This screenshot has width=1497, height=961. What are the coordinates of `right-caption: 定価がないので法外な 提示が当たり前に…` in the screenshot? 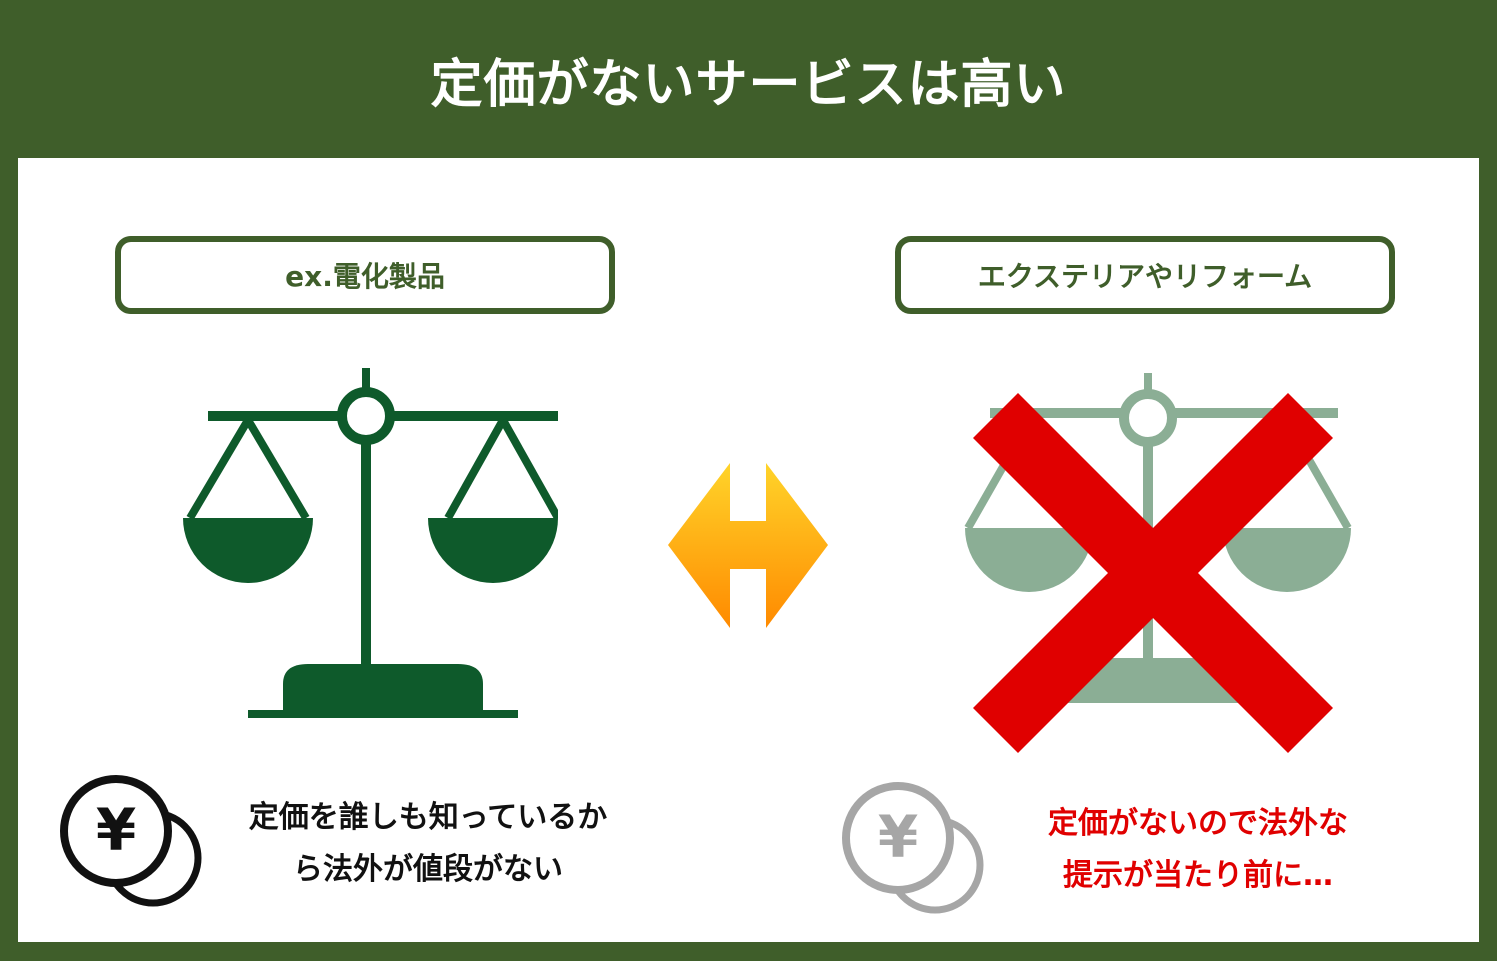 It's located at (1198, 850).